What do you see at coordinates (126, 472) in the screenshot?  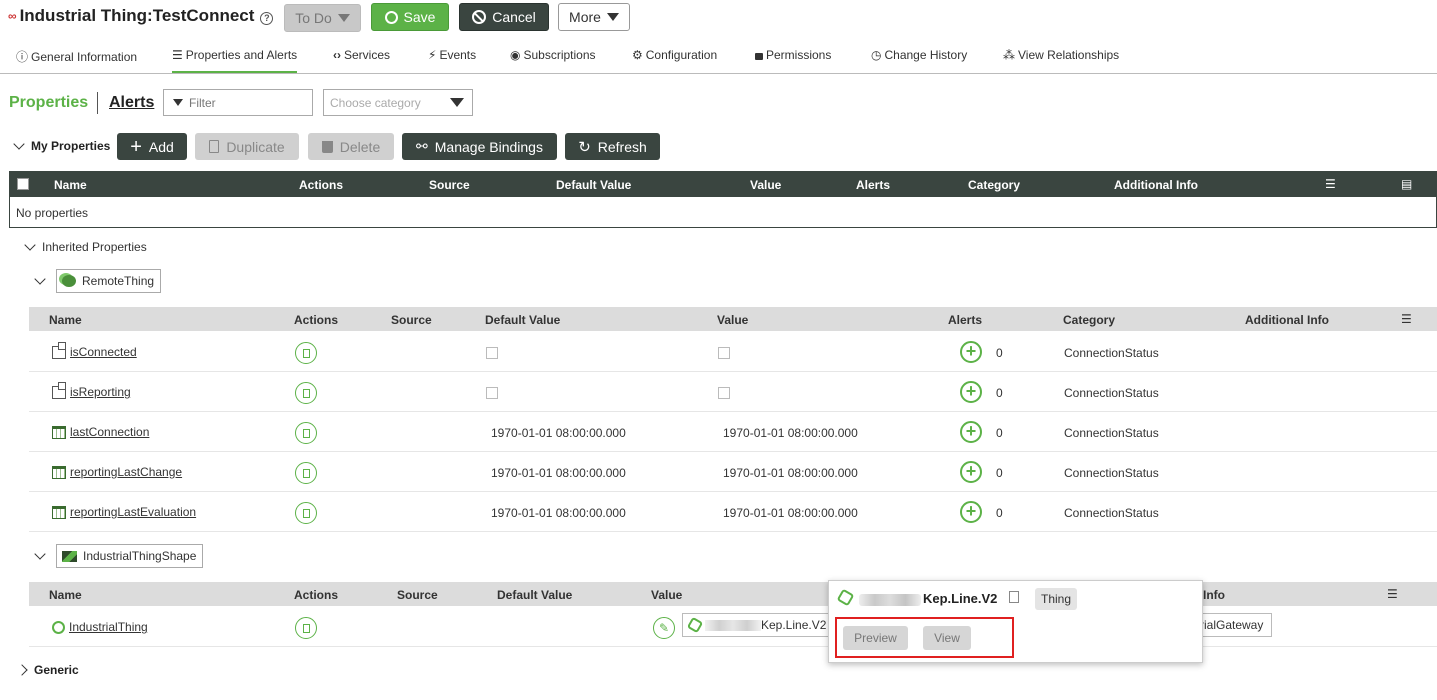 I see `property-link: reportingLastChange` at bounding box center [126, 472].